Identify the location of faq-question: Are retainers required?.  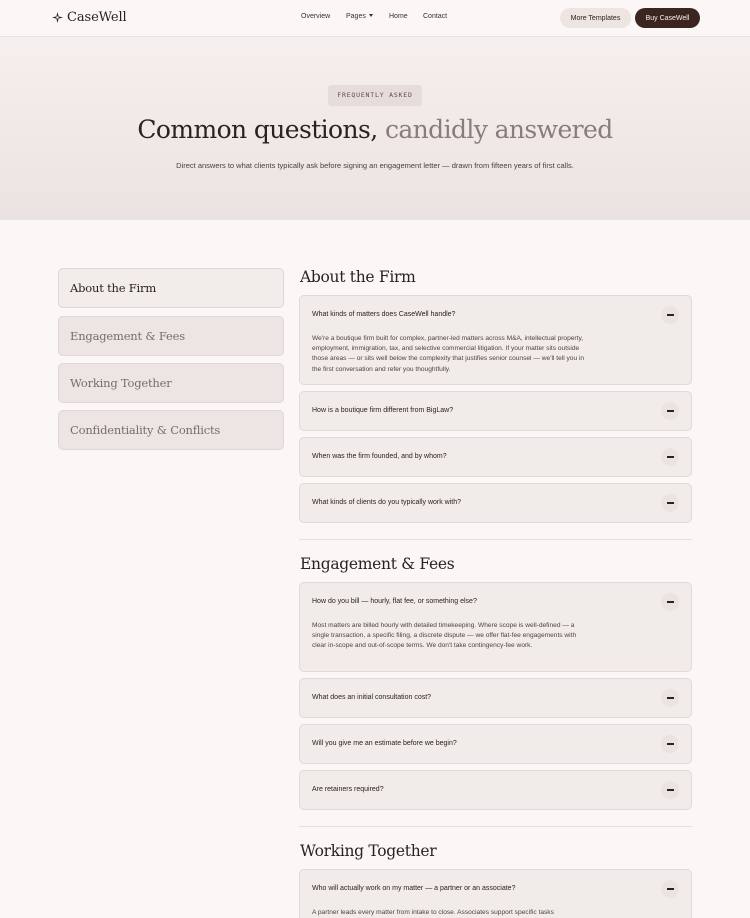
(348, 789).